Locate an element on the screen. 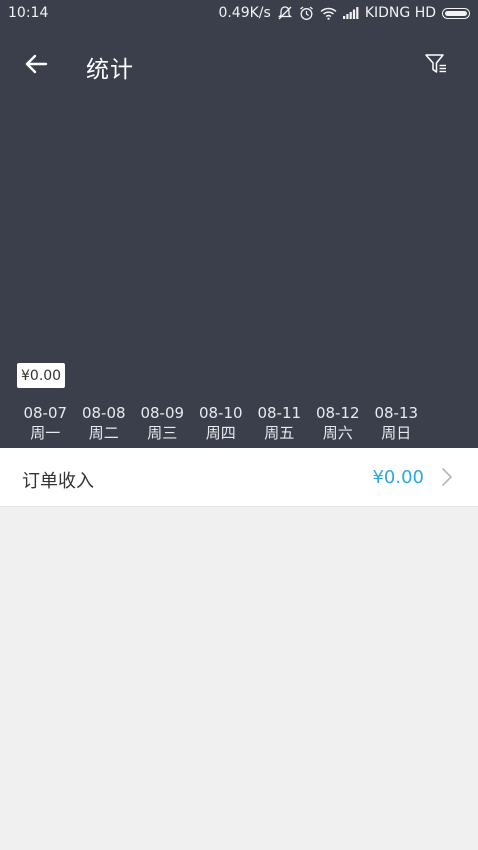 This screenshot has height=850, width=478. status-right: 0.49K/s KIDNG HD is located at coordinates (344, 13).